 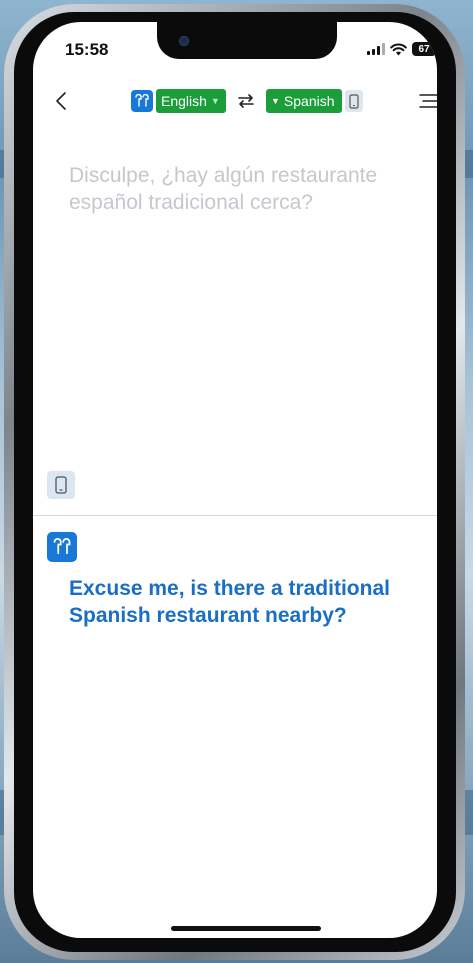 I want to click on wifi-icon, so click(x=398, y=49).